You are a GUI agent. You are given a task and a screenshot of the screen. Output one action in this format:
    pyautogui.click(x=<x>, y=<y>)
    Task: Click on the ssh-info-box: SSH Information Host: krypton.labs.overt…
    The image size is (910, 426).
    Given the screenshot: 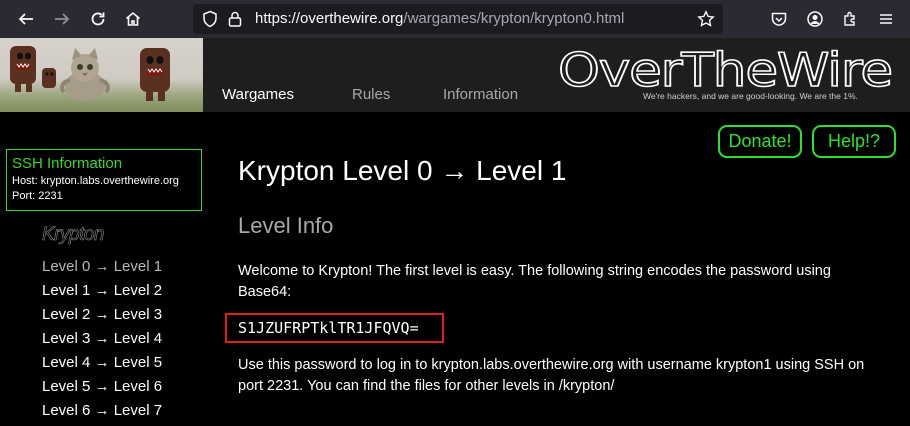 What is the action you would take?
    pyautogui.click(x=104, y=180)
    